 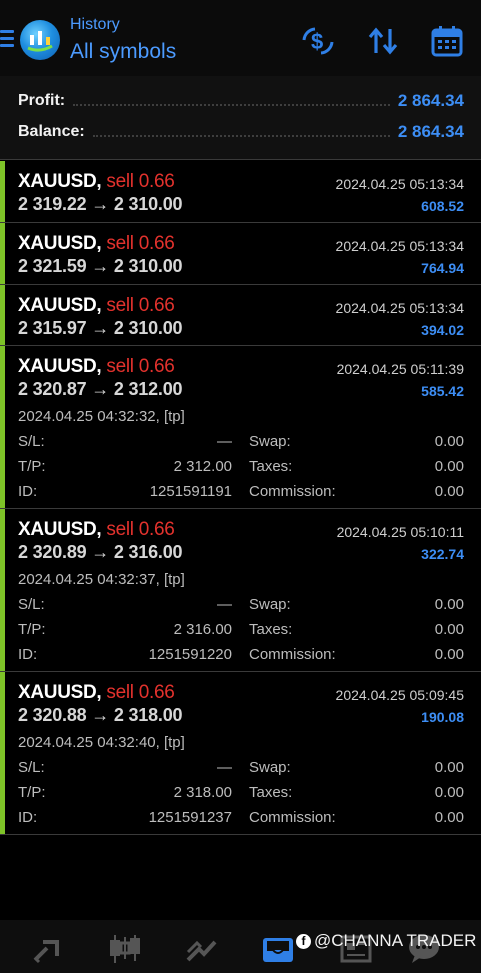 What do you see at coordinates (100, 715) in the screenshot?
I see `deal-prices: 2 320.88 → 2 318.00` at bounding box center [100, 715].